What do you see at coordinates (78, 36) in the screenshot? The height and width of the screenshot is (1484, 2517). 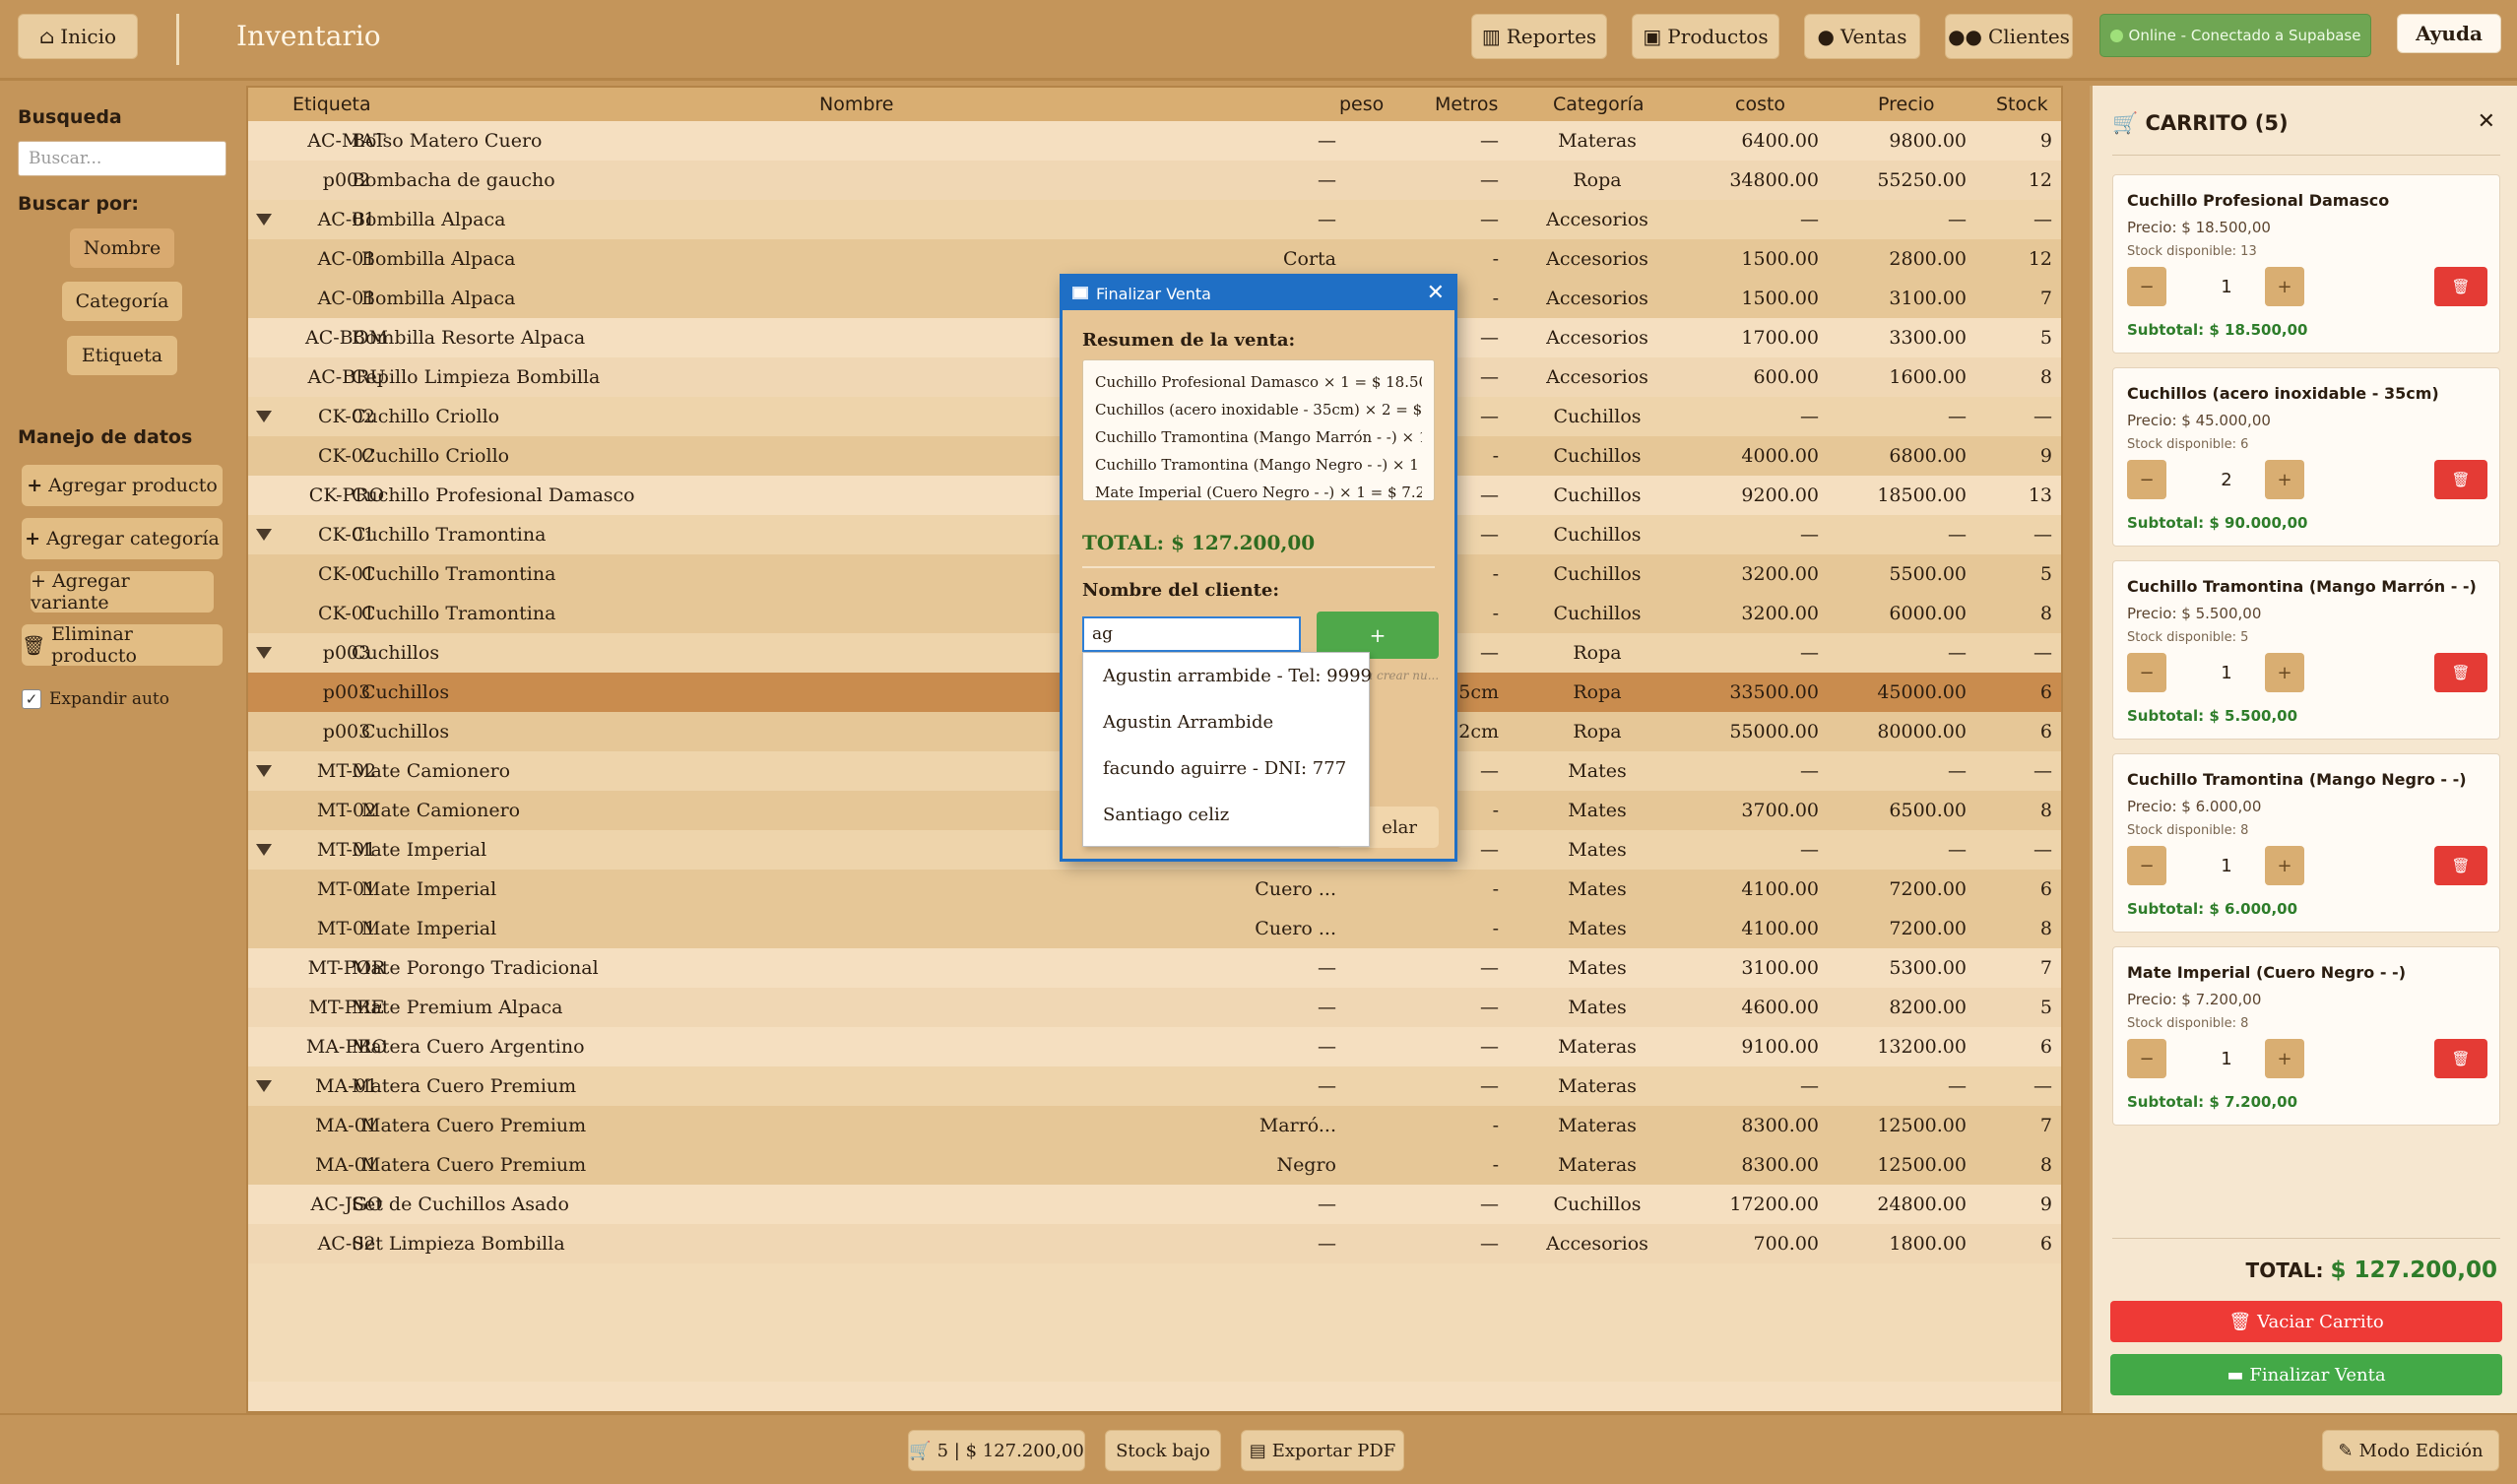 I see `home-button: ⌂ Inicio` at bounding box center [78, 36].